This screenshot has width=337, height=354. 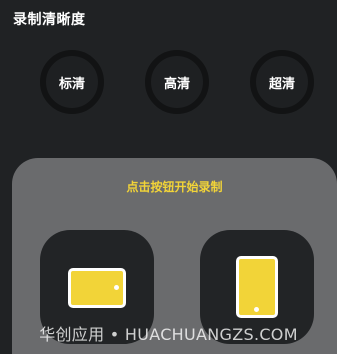 I want to click on resolution-option-label: 高清, so click(x=176, y=84).